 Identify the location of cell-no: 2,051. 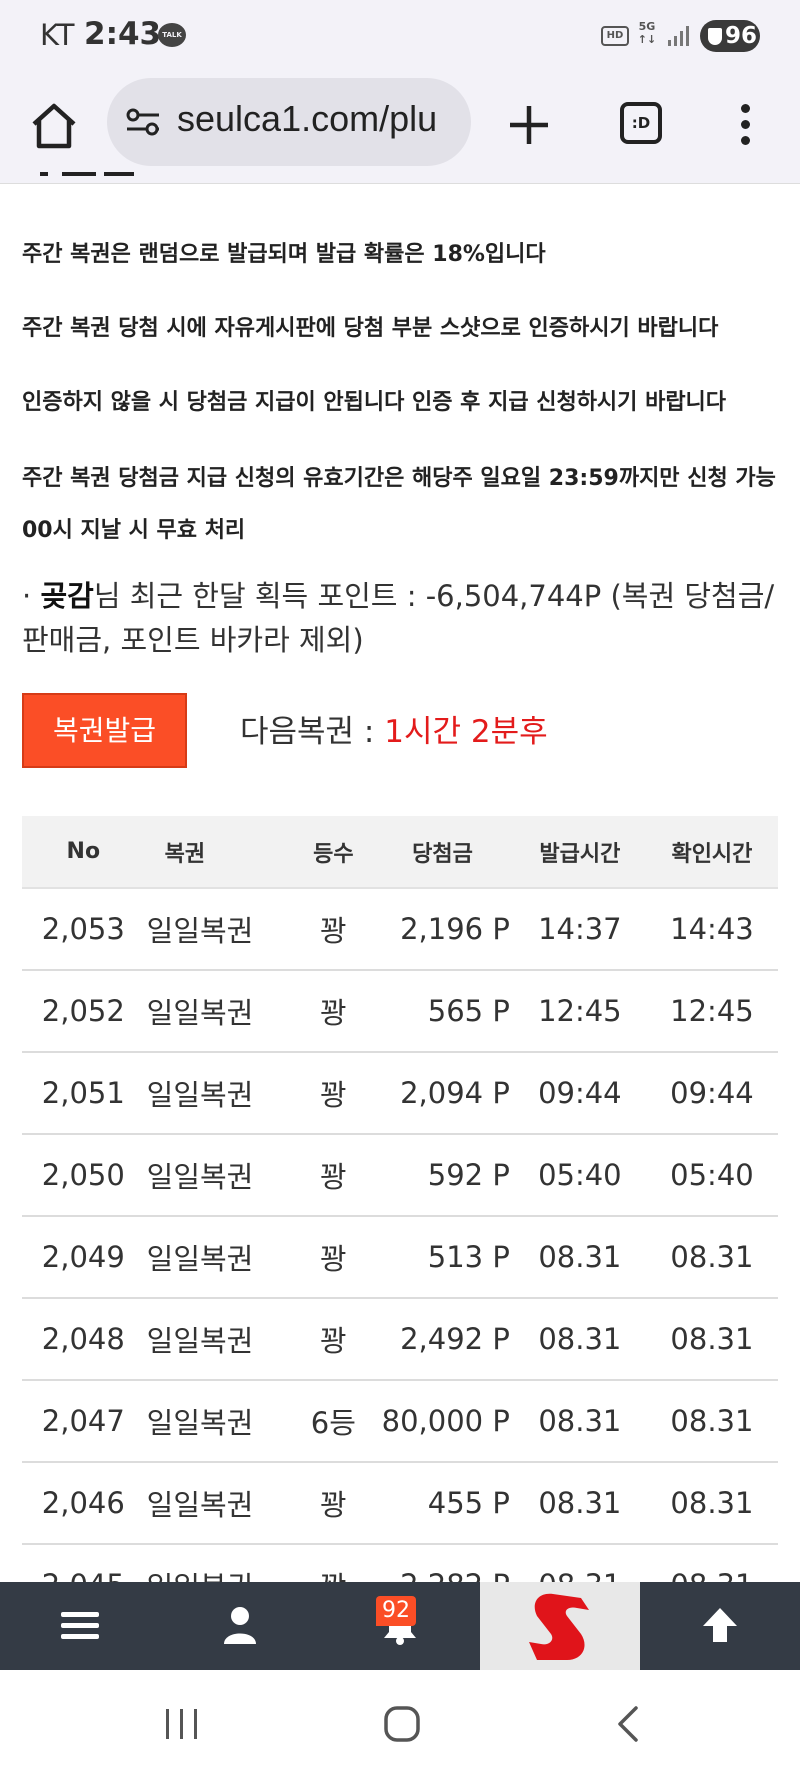
(83, 1093).